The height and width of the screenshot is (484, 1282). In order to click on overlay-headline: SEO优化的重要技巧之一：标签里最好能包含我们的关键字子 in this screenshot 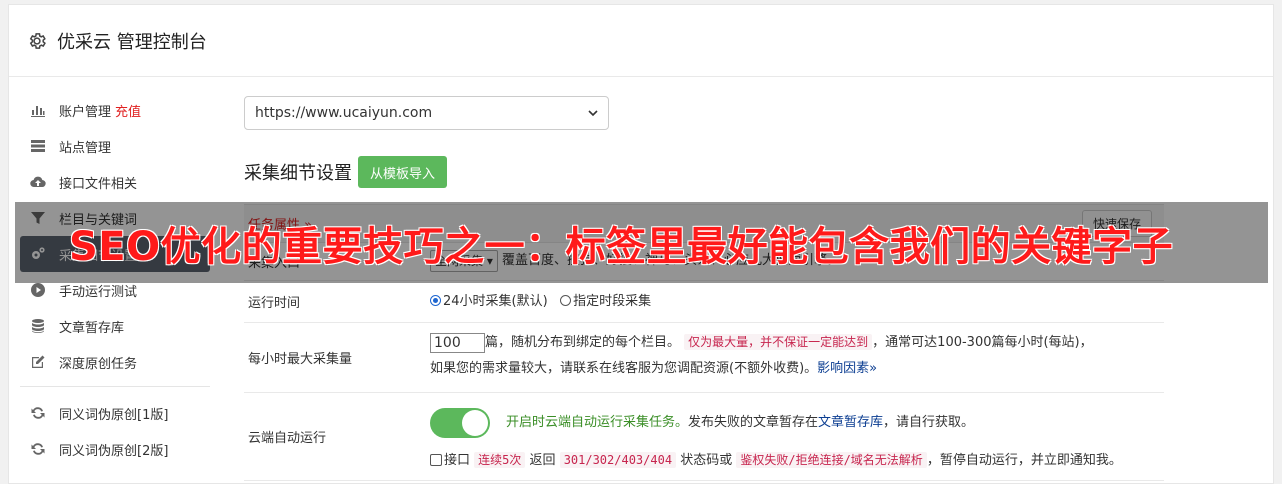, I will do `click(621, 246)`.